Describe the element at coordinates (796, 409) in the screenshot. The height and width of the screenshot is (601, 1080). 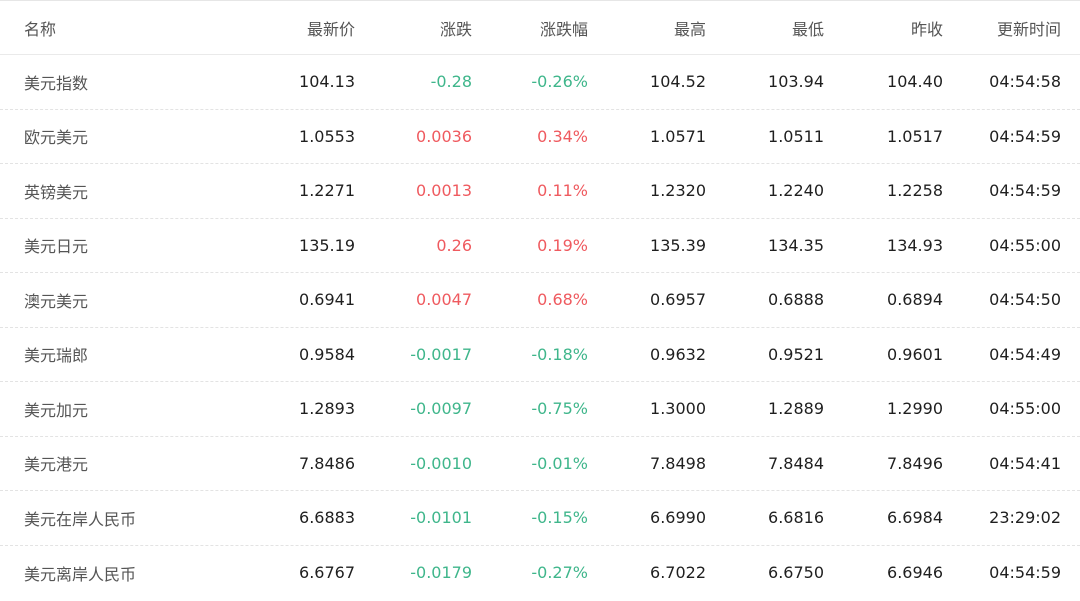
I see `row-low: 1.2889` at that location.